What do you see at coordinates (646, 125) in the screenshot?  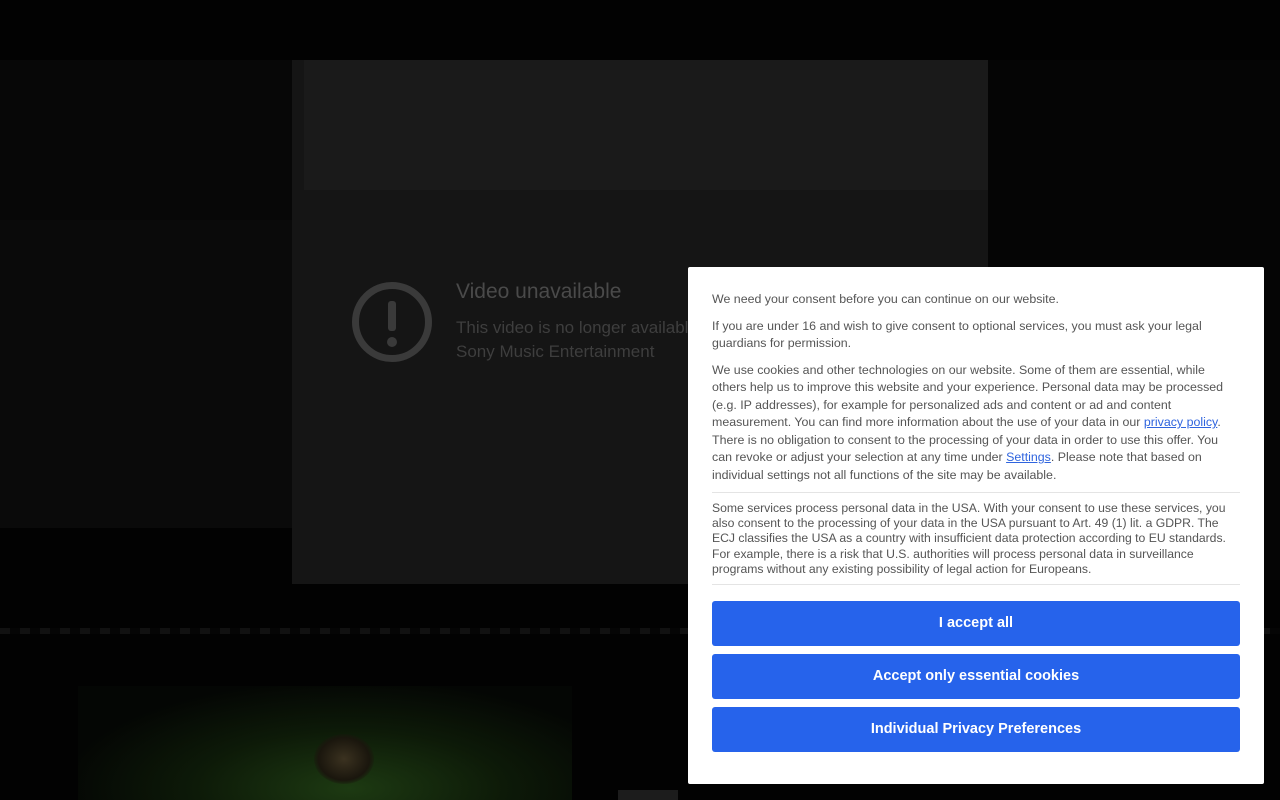 I see `video-header-area` at bounding box center [646, 125].